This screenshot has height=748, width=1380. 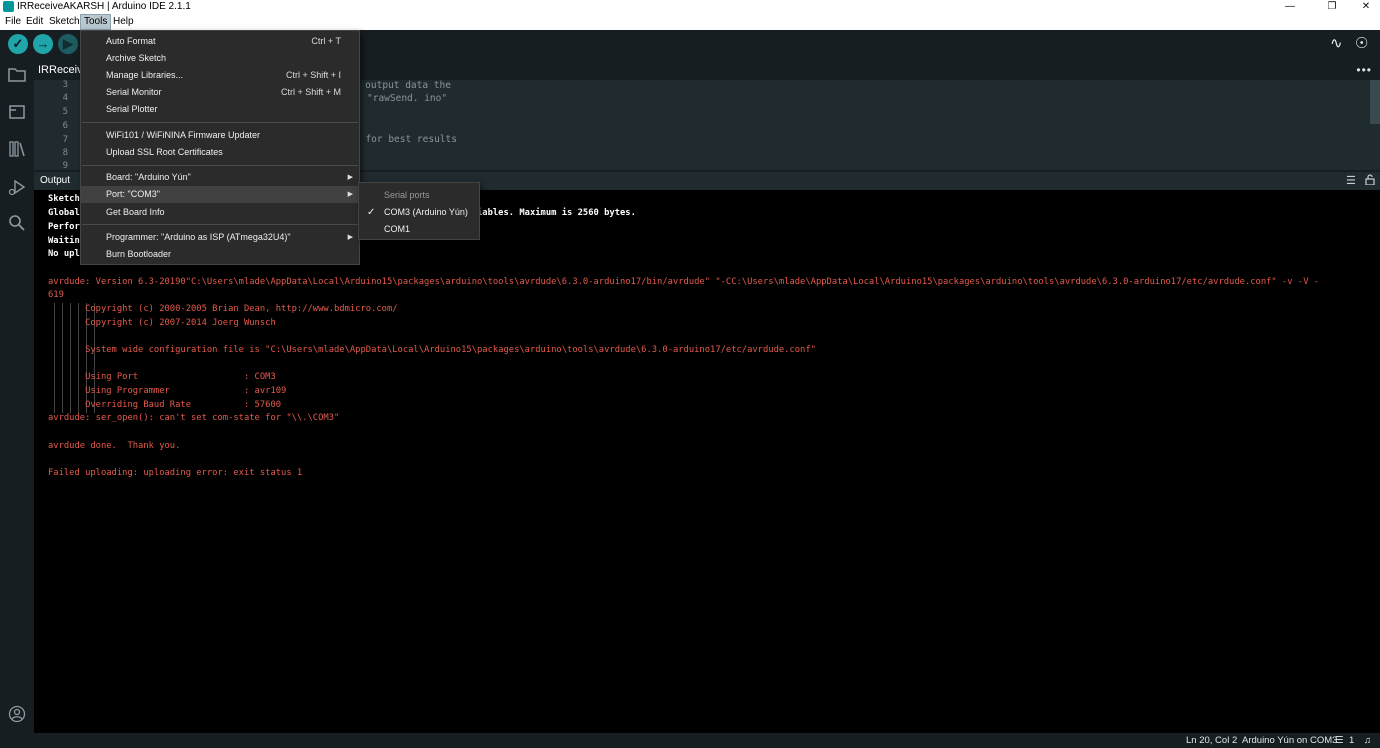 I want to click on notification-count: 1, so click(x=1351, y=740).